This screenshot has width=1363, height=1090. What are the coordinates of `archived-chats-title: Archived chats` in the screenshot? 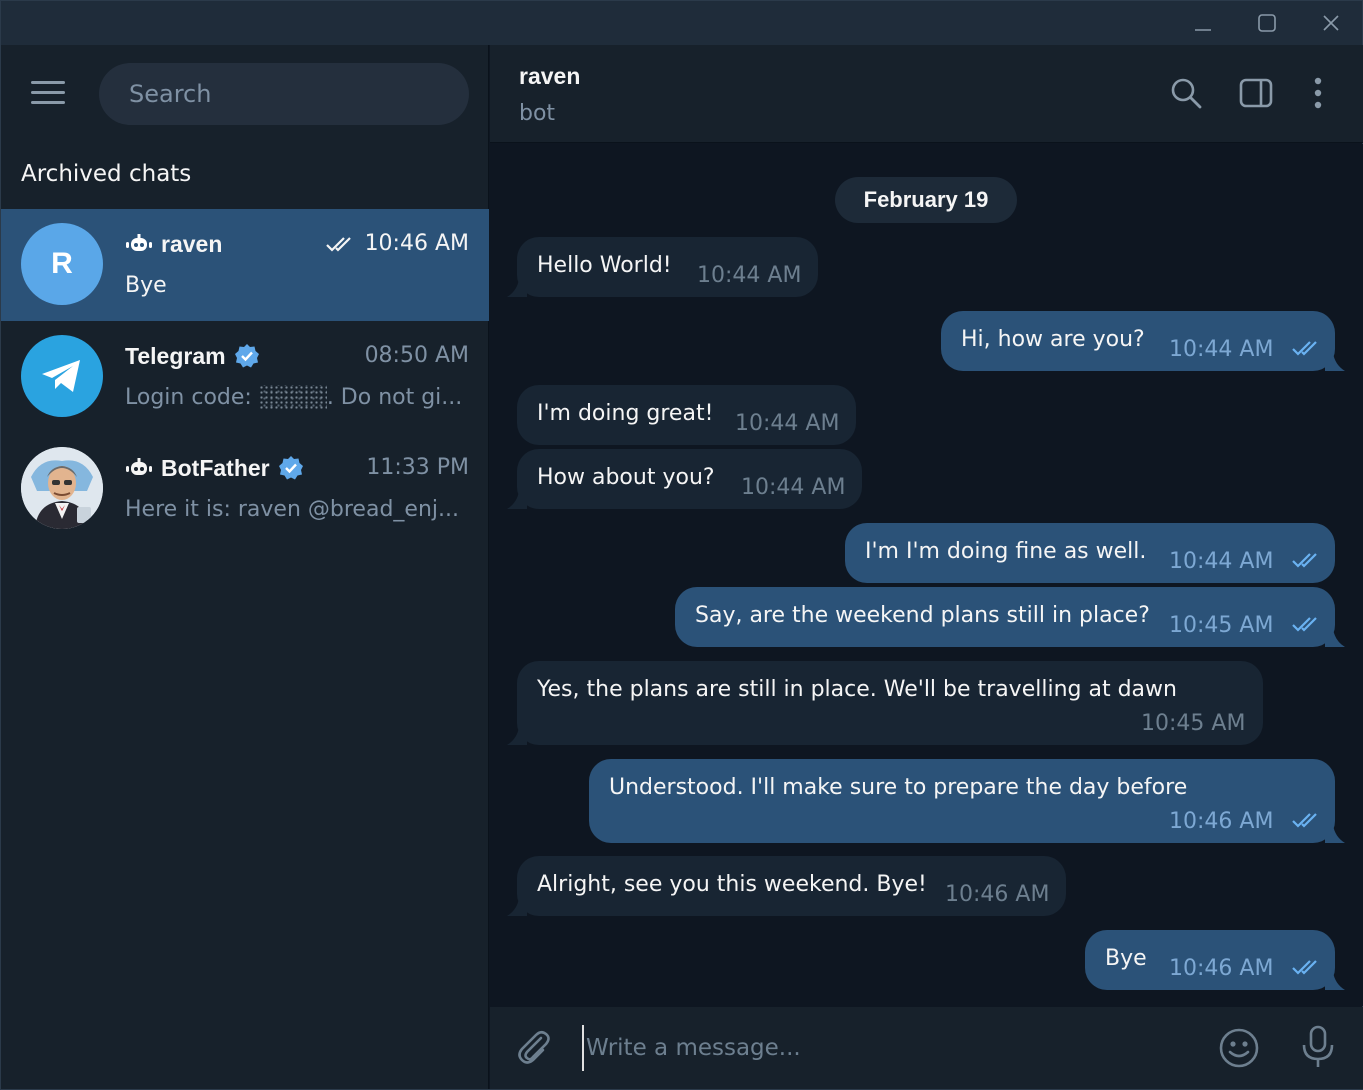 It's located at (106, 174).